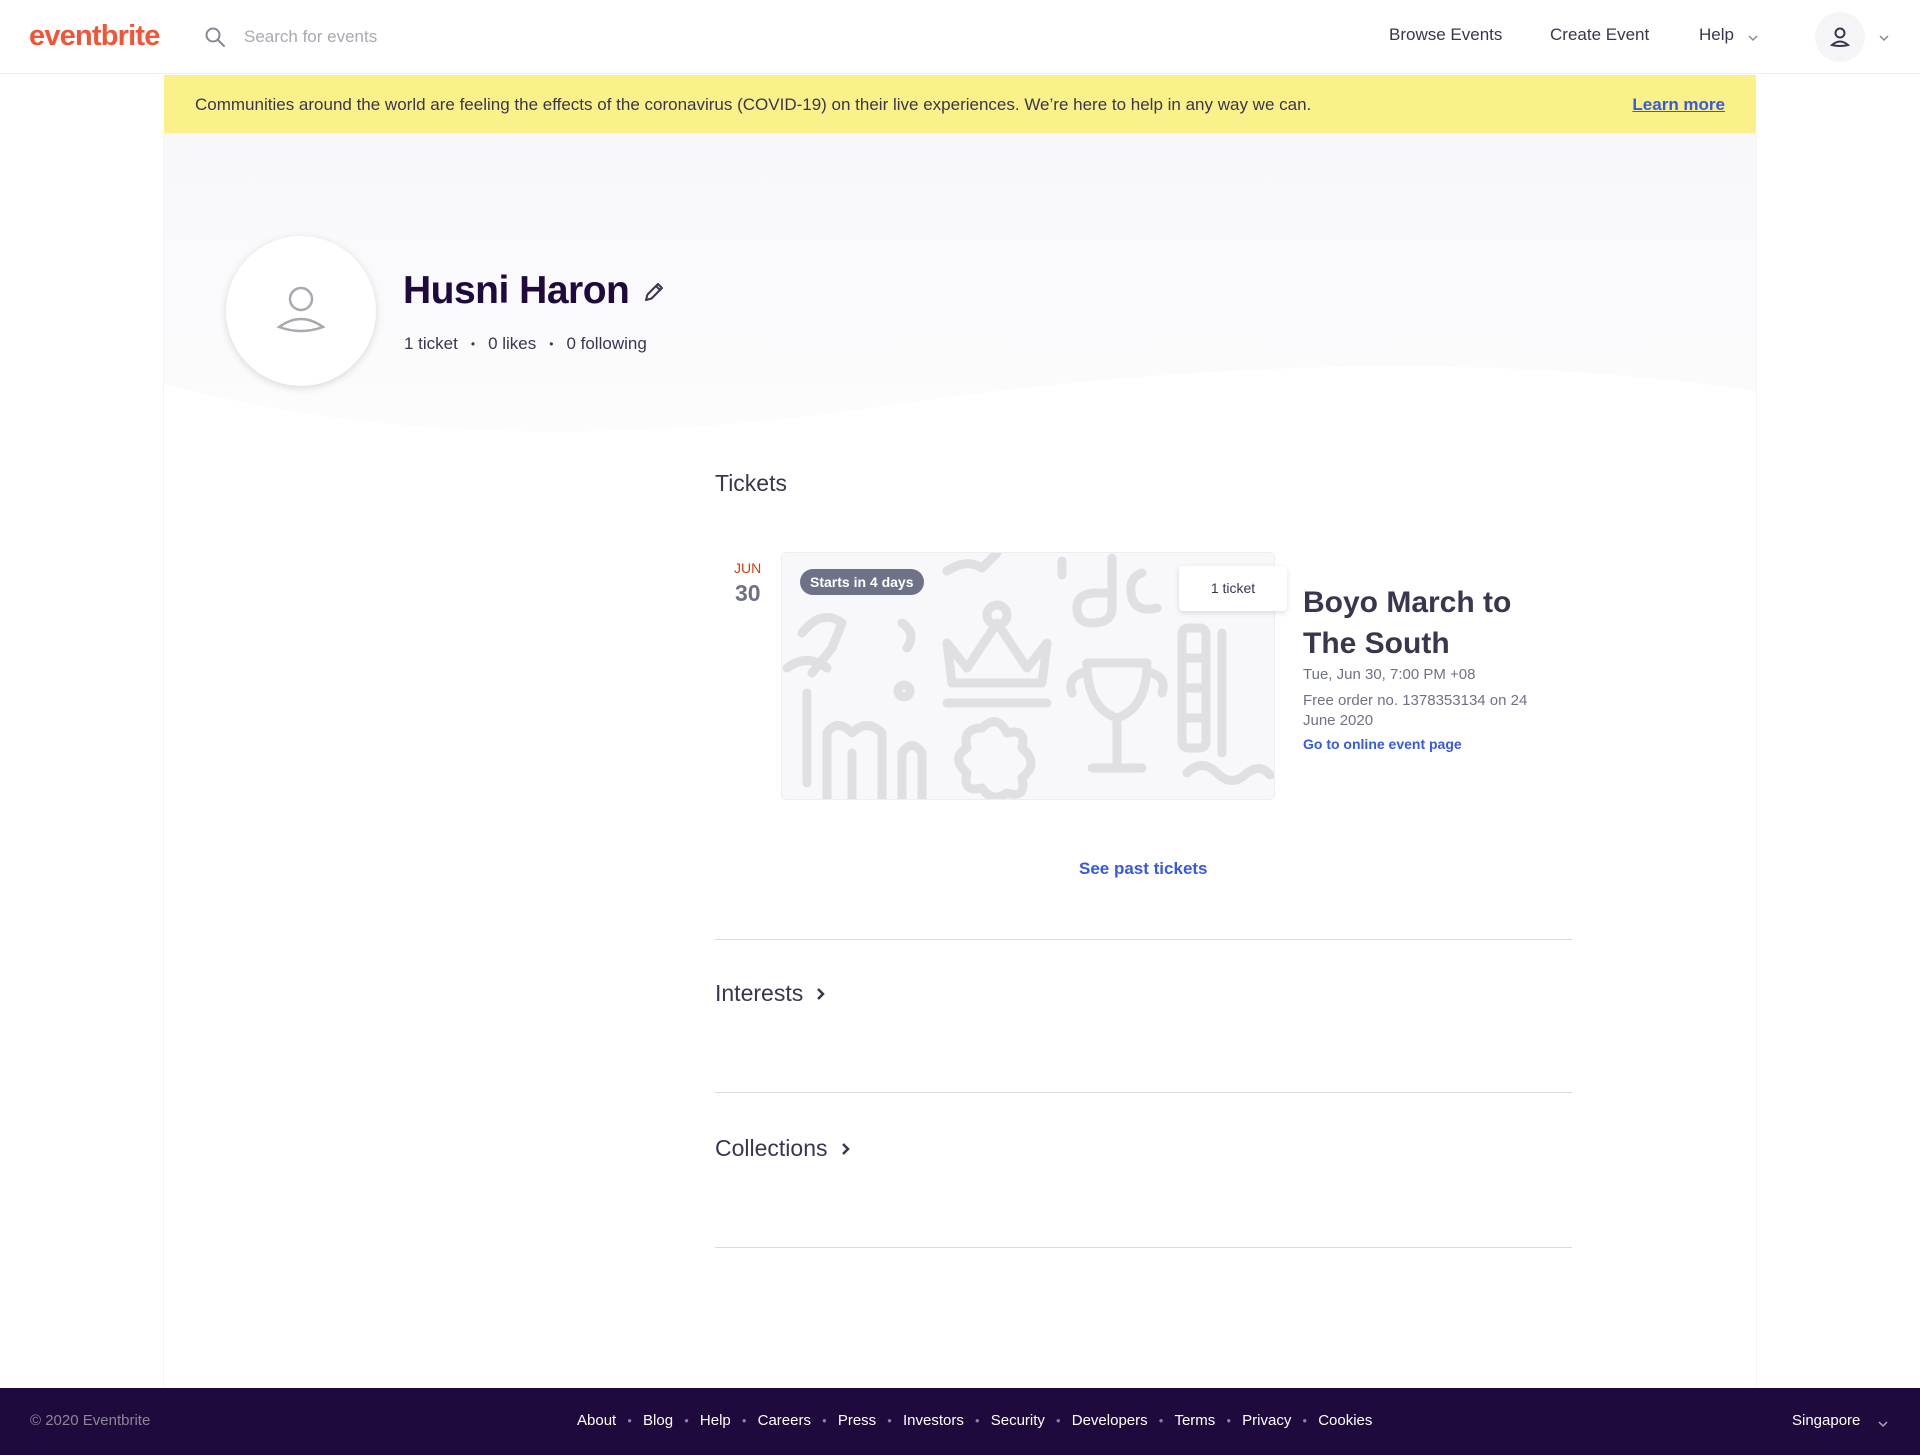  I want to click on region-selector: Singapore, so click(1826, 1420).